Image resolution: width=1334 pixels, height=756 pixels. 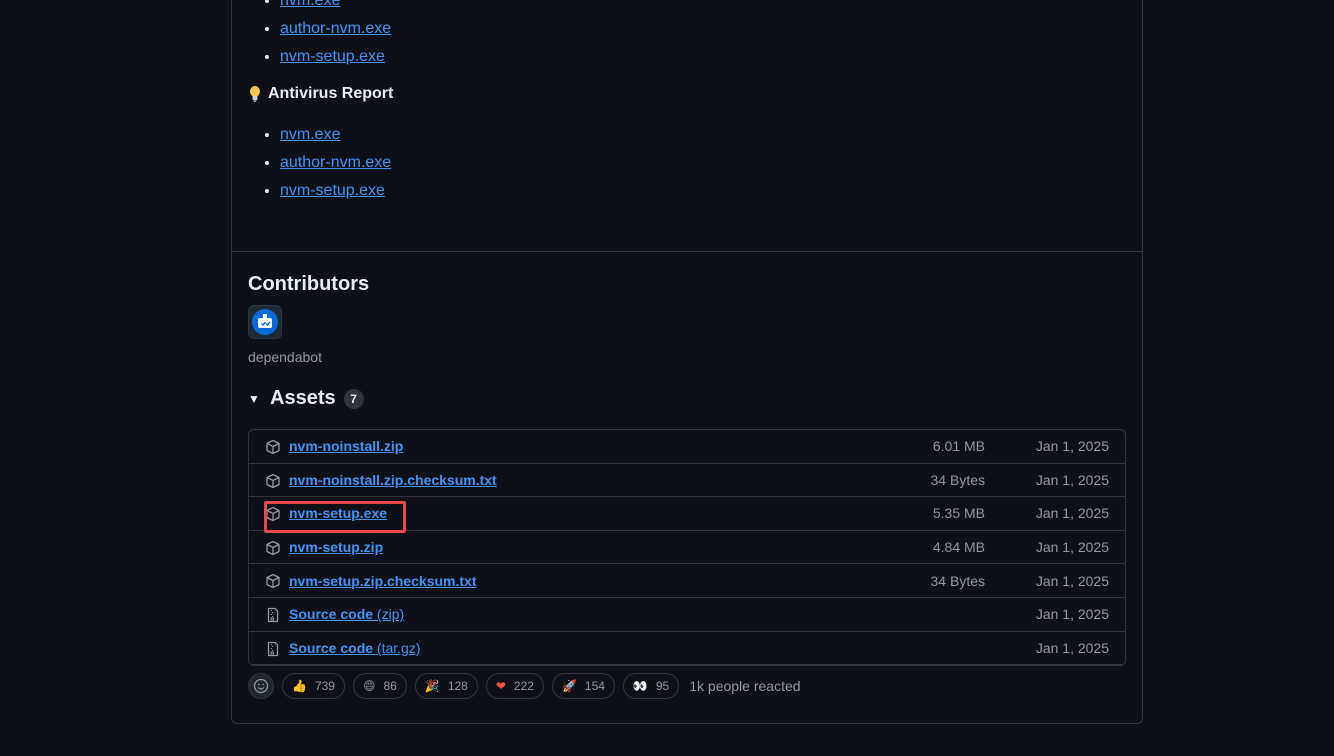 I want to click on asset-size: 6.01 MB, so click(x=958, y=446).